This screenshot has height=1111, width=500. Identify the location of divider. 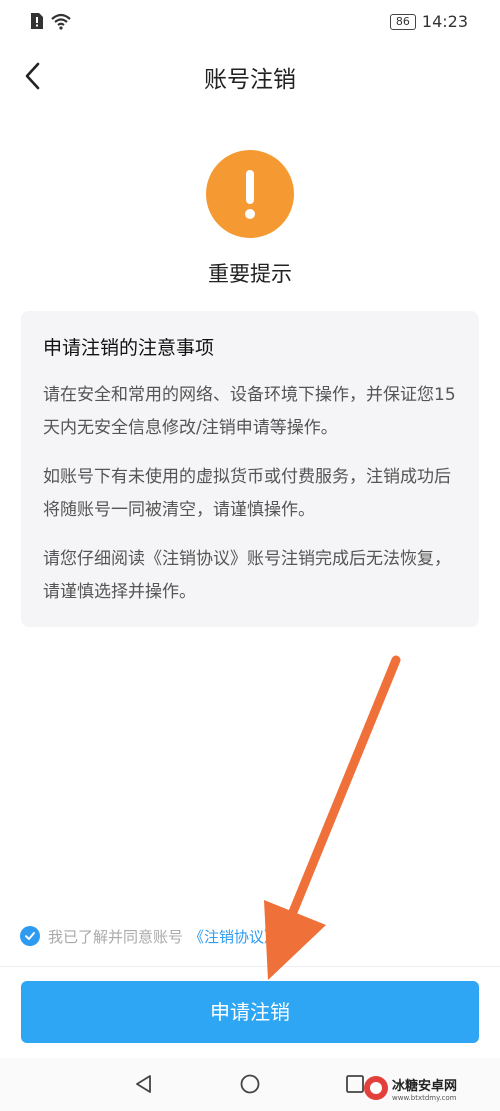
(250, 966).